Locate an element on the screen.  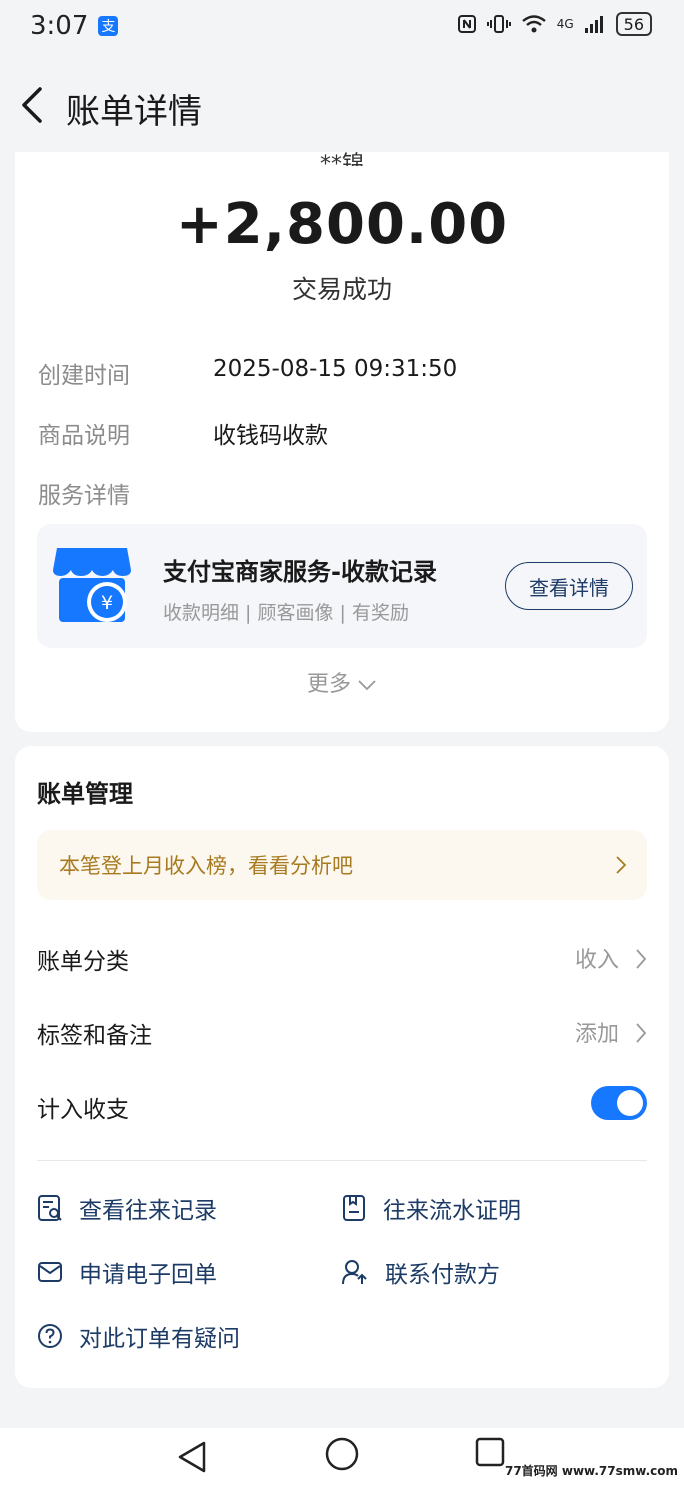
bill-category-label: 账单分类 is located at coordinates (83, 962).